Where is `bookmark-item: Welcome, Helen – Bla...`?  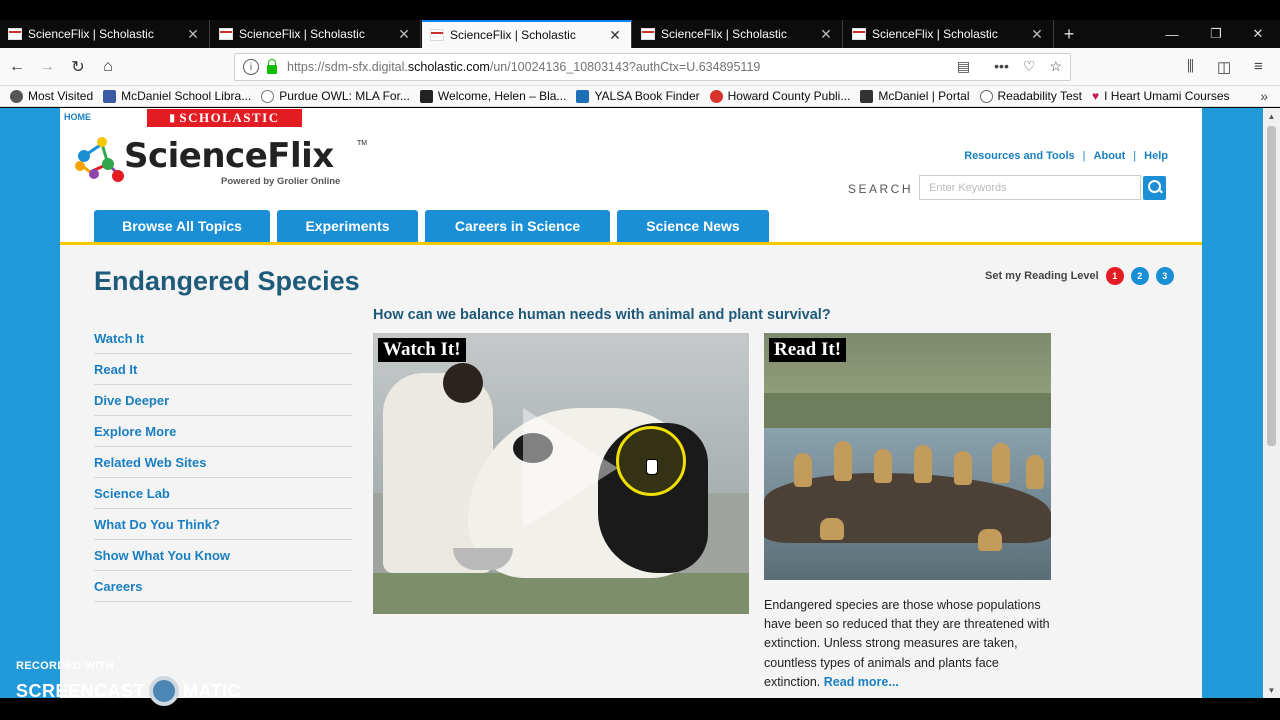
bookmark-item: Welcome, Helen – Bla... is located at coordinates (493, 96).